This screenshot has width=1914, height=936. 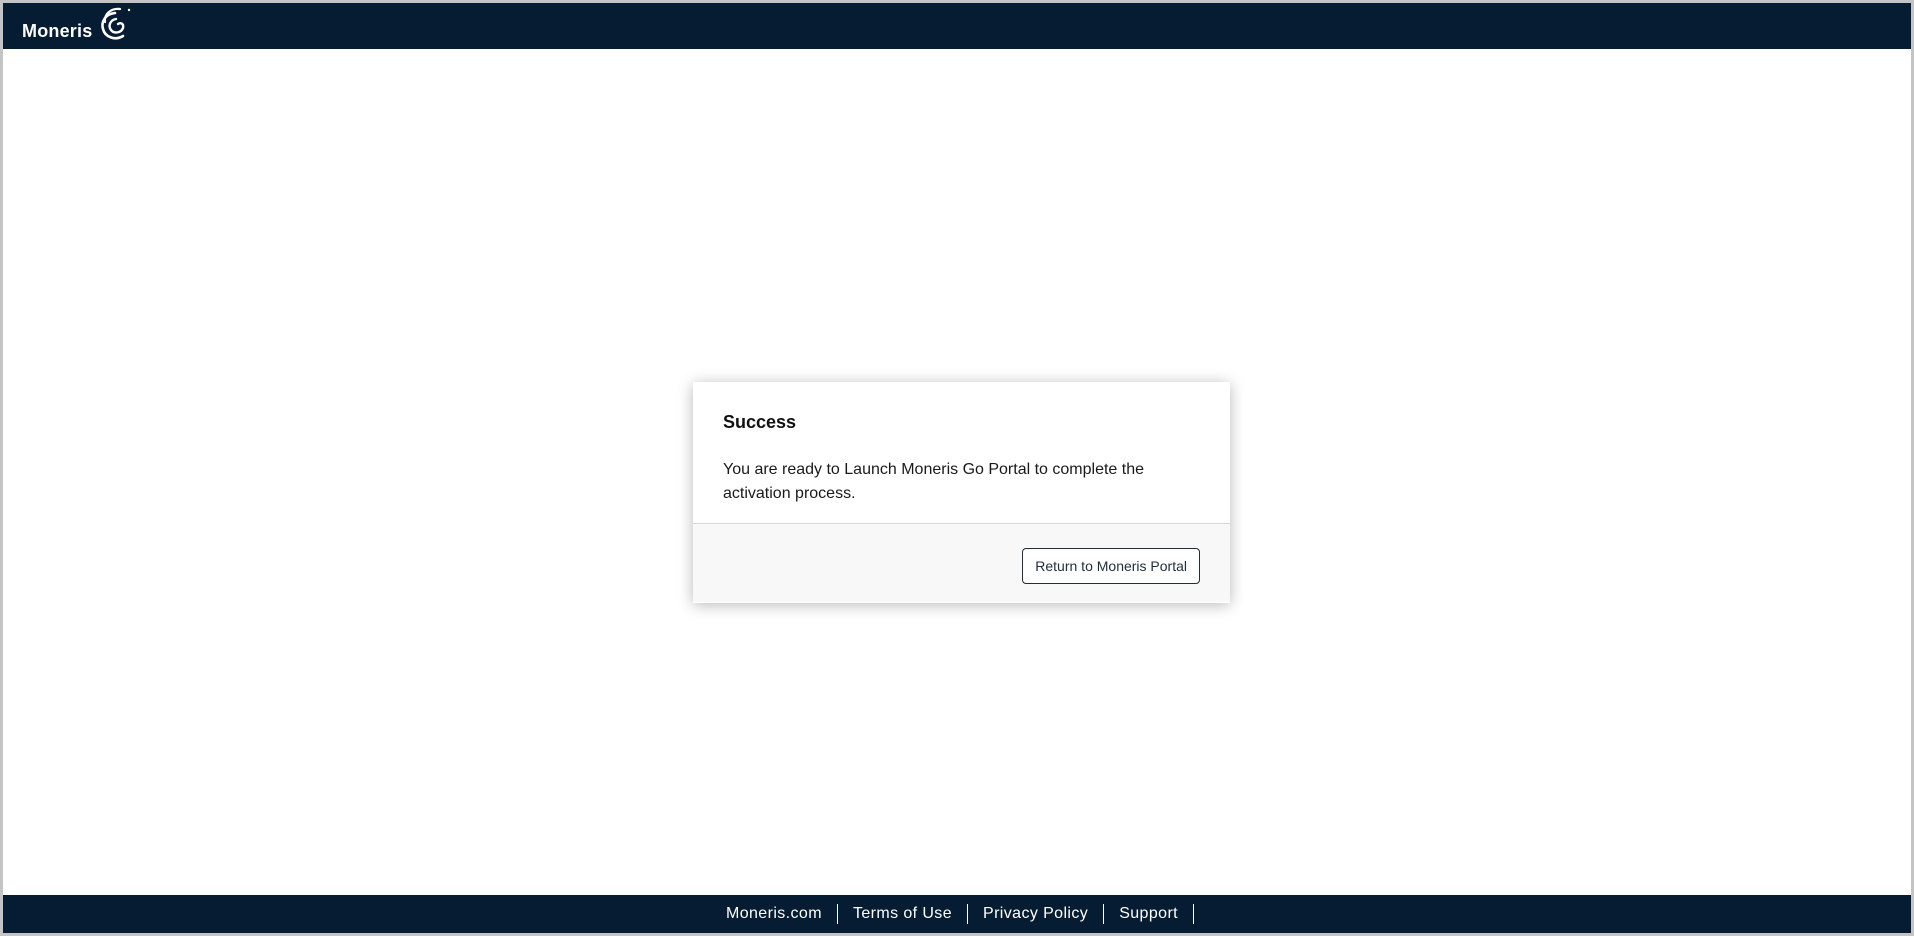 What do you see at coordinates (903, 914) in the screenshot?
I see `footer-link-terms-of-use: Terms of Use` at bounding box center [903, 914].